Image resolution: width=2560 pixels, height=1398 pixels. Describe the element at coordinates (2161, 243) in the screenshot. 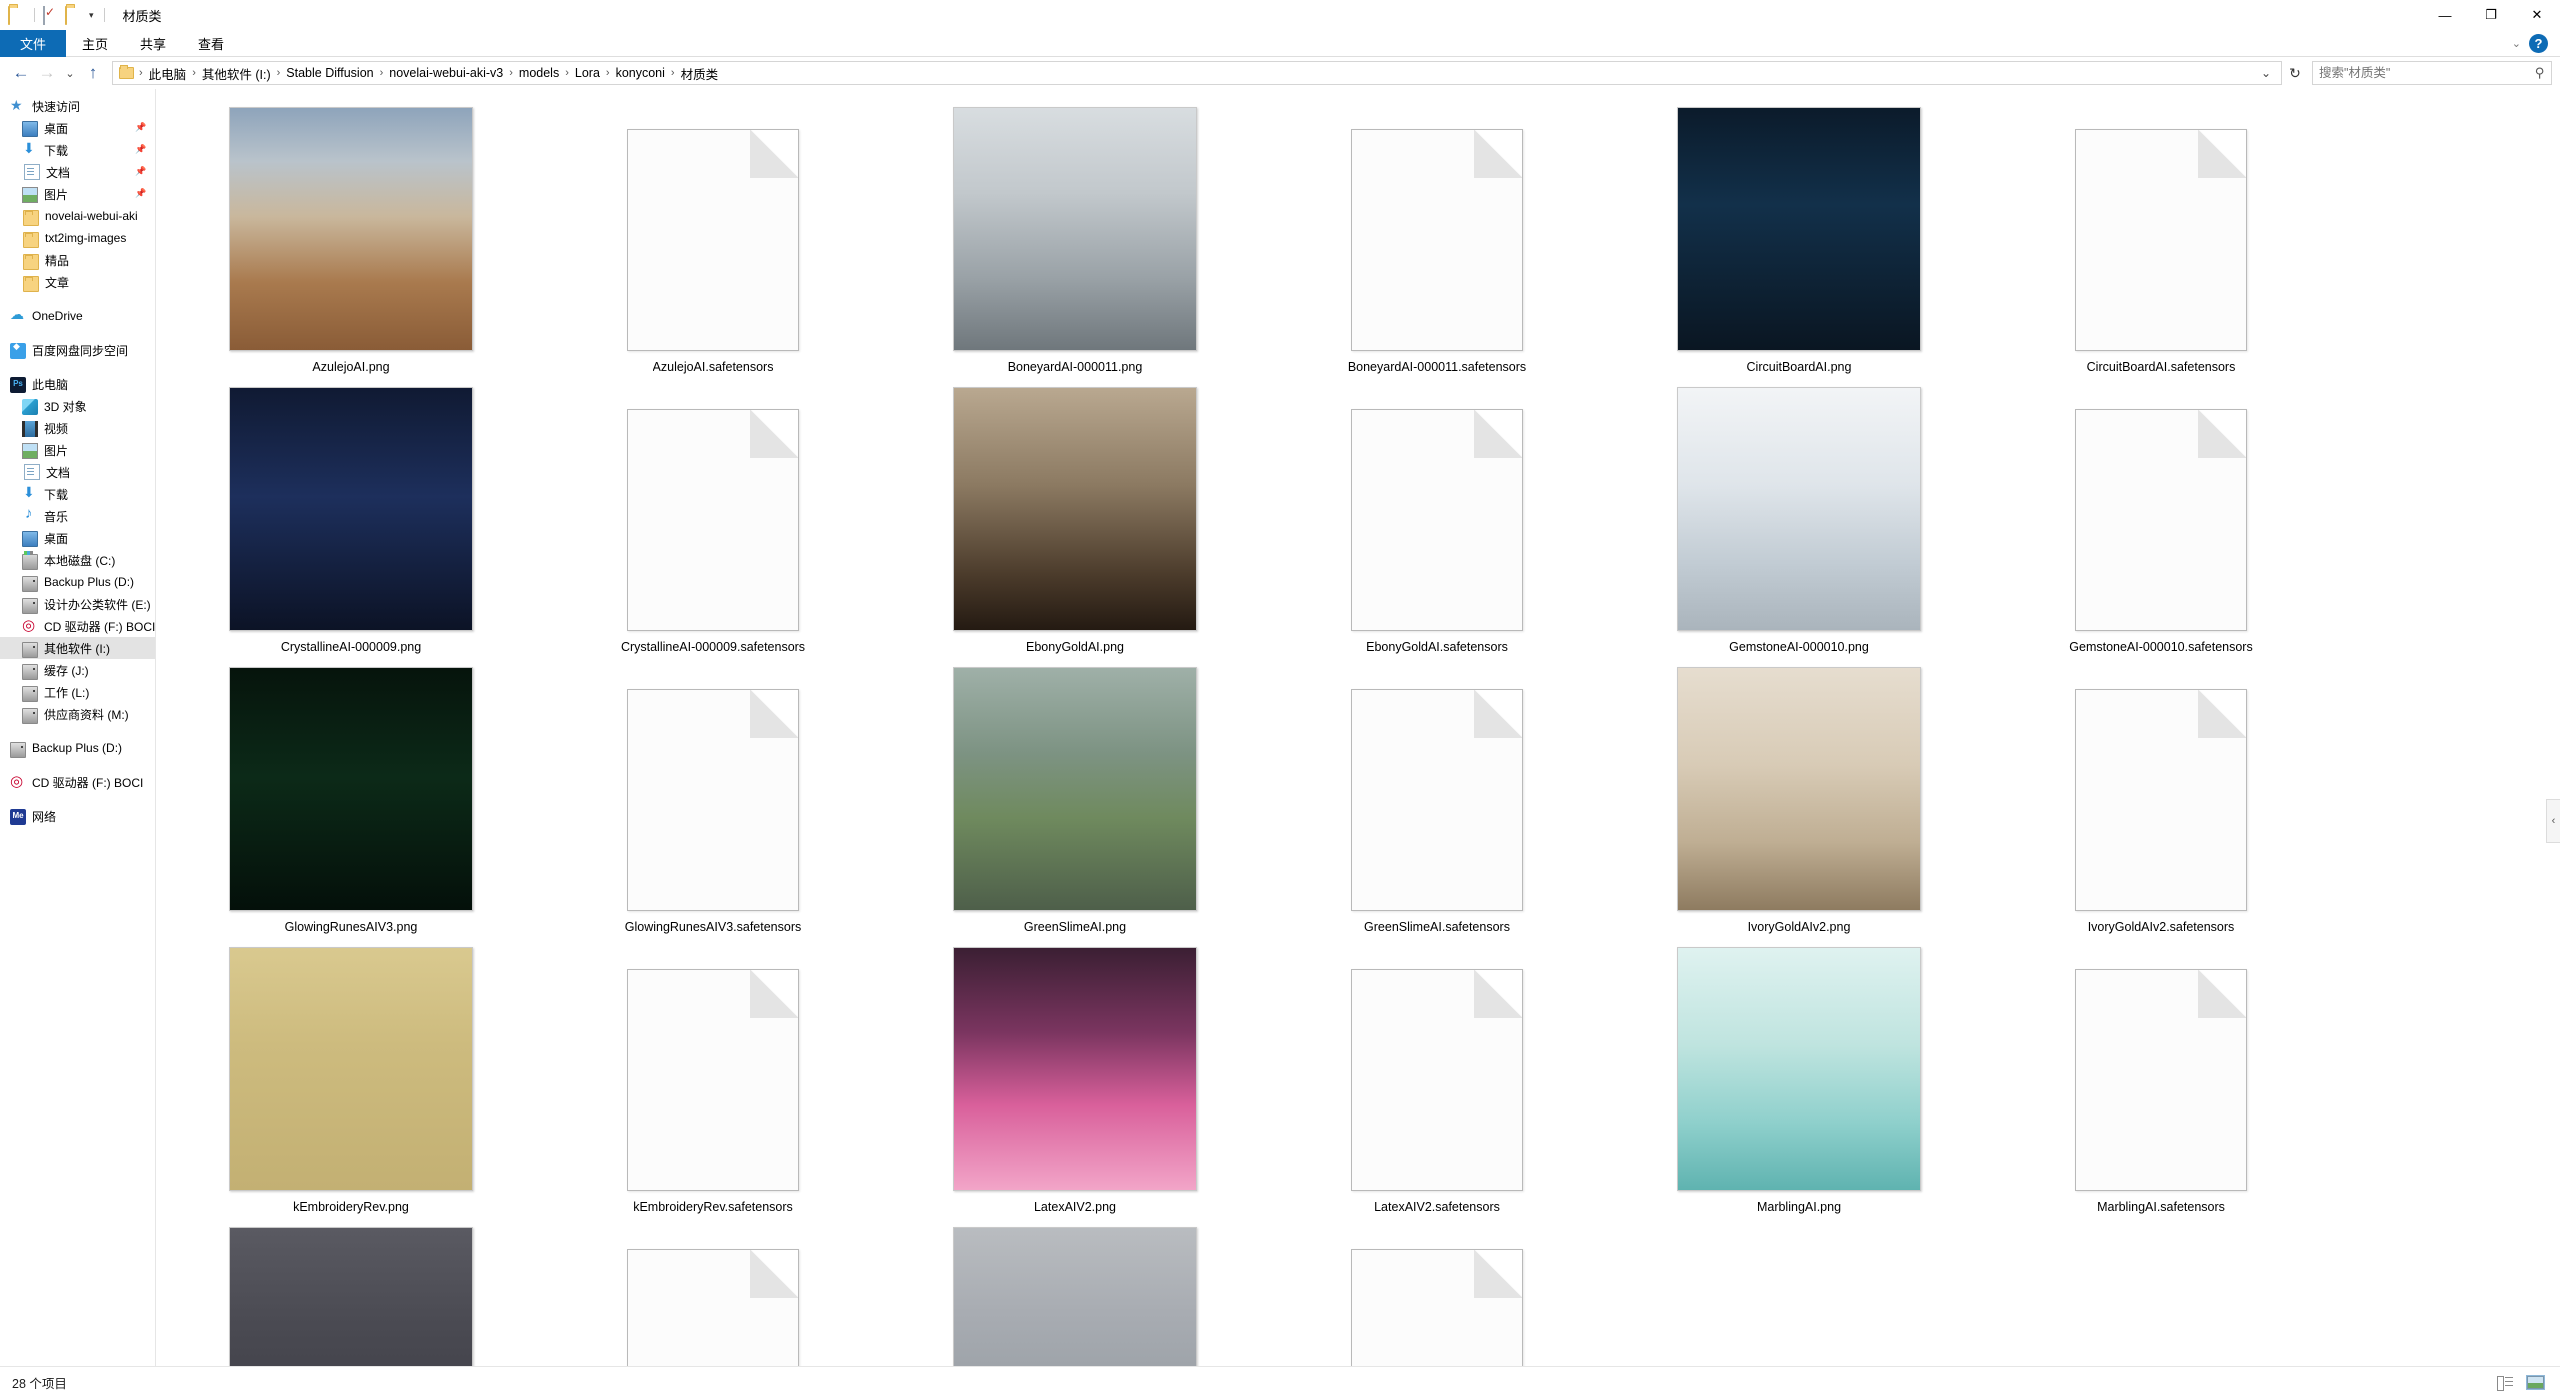

I see `file-tile: CircuitBoardAI.safetensors` at that location.